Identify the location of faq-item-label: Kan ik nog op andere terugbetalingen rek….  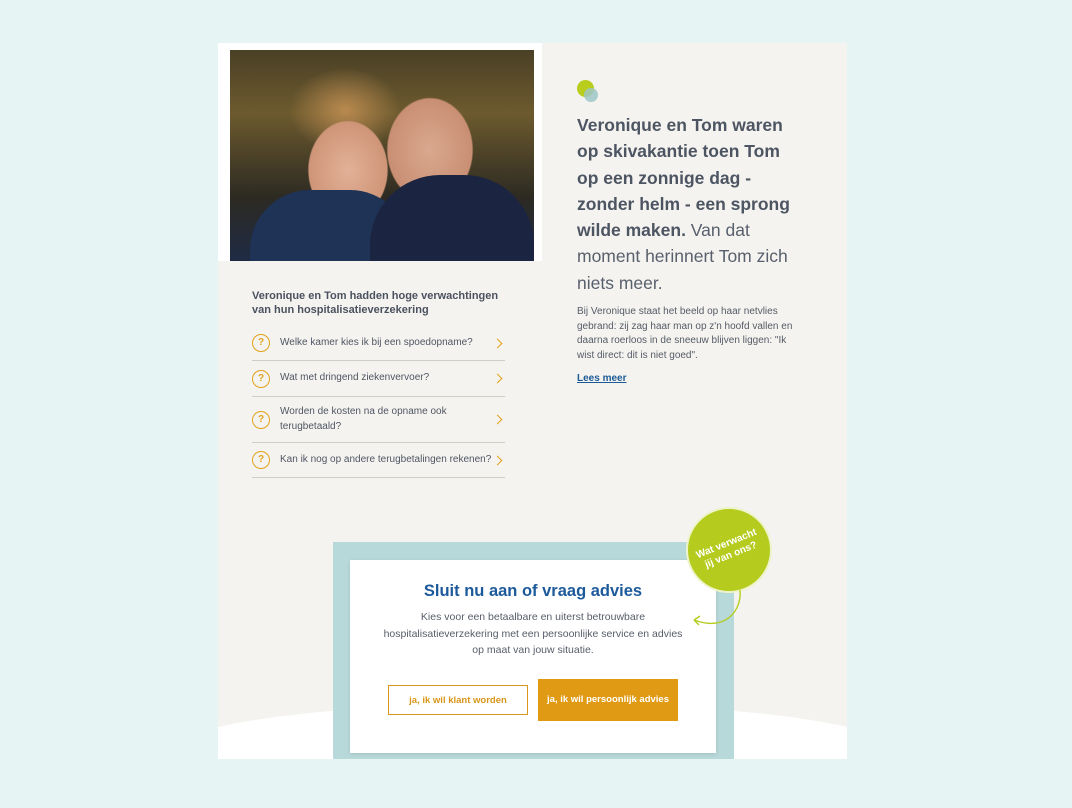
(386, 459).